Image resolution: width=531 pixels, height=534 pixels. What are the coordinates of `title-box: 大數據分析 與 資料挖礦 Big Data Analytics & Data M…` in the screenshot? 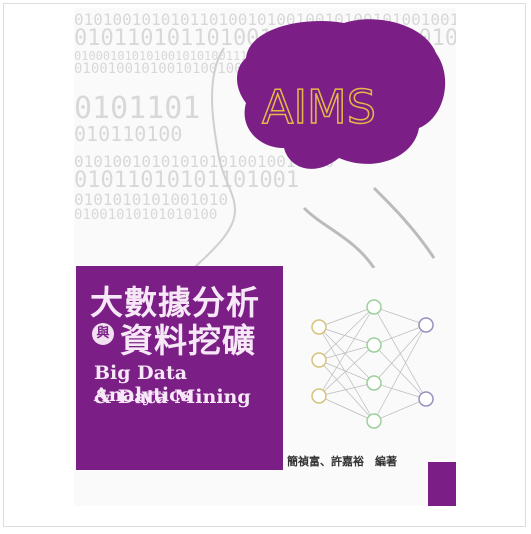 It's located at (179, 368).